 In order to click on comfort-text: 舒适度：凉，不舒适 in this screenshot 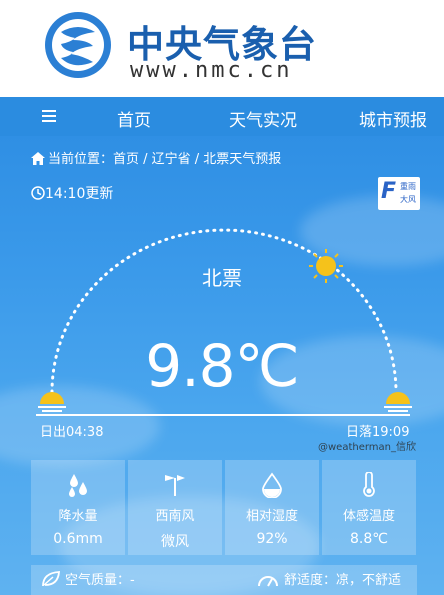, I will do `click(343, 580)`.